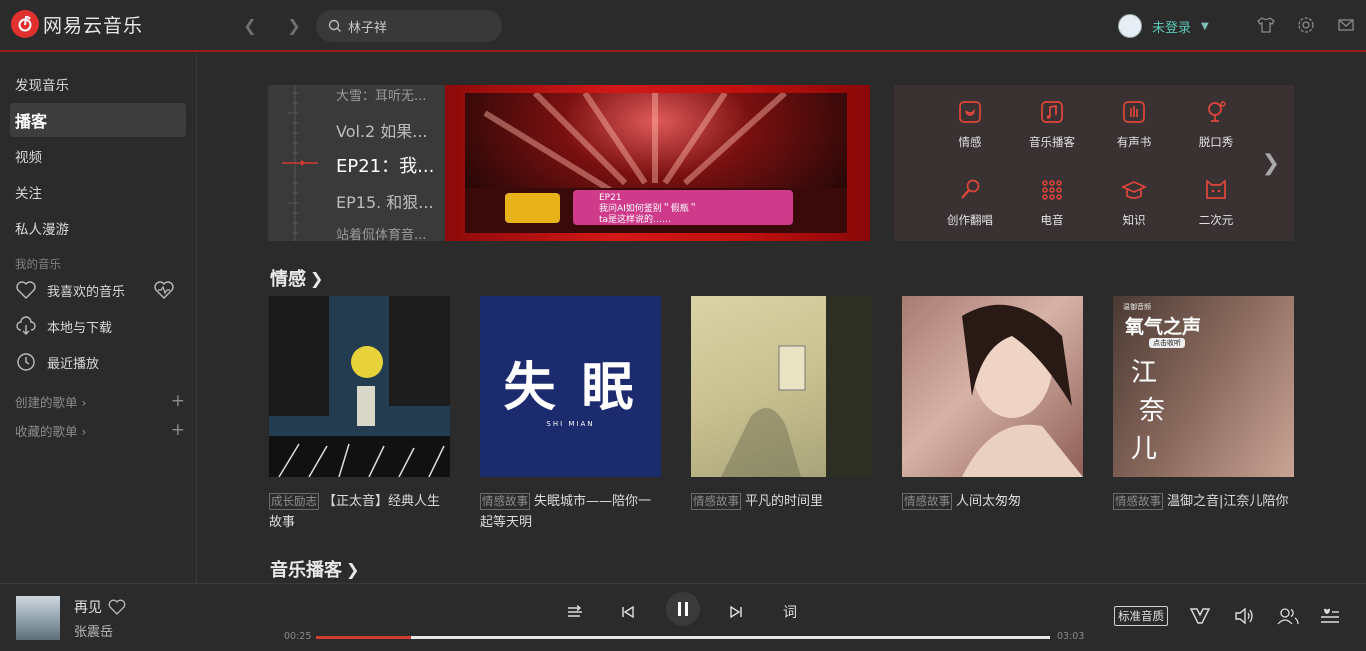 Image resolution: width=1366 pixels, height=651 pixels. Describe the element at coordinates (178, 430) in the screenshot. I see `add-collected-icon: +` at that location.